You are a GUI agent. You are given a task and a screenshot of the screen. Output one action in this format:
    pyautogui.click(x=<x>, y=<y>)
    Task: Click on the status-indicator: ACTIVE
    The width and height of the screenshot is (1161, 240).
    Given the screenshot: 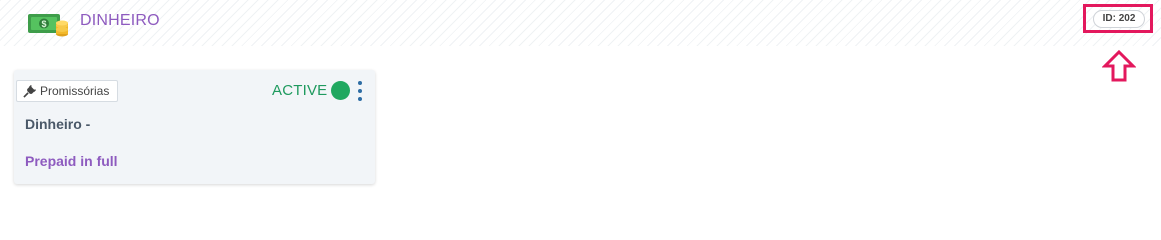 What is the action you would take?
    pyautogui.click(x=311, y=90)
    